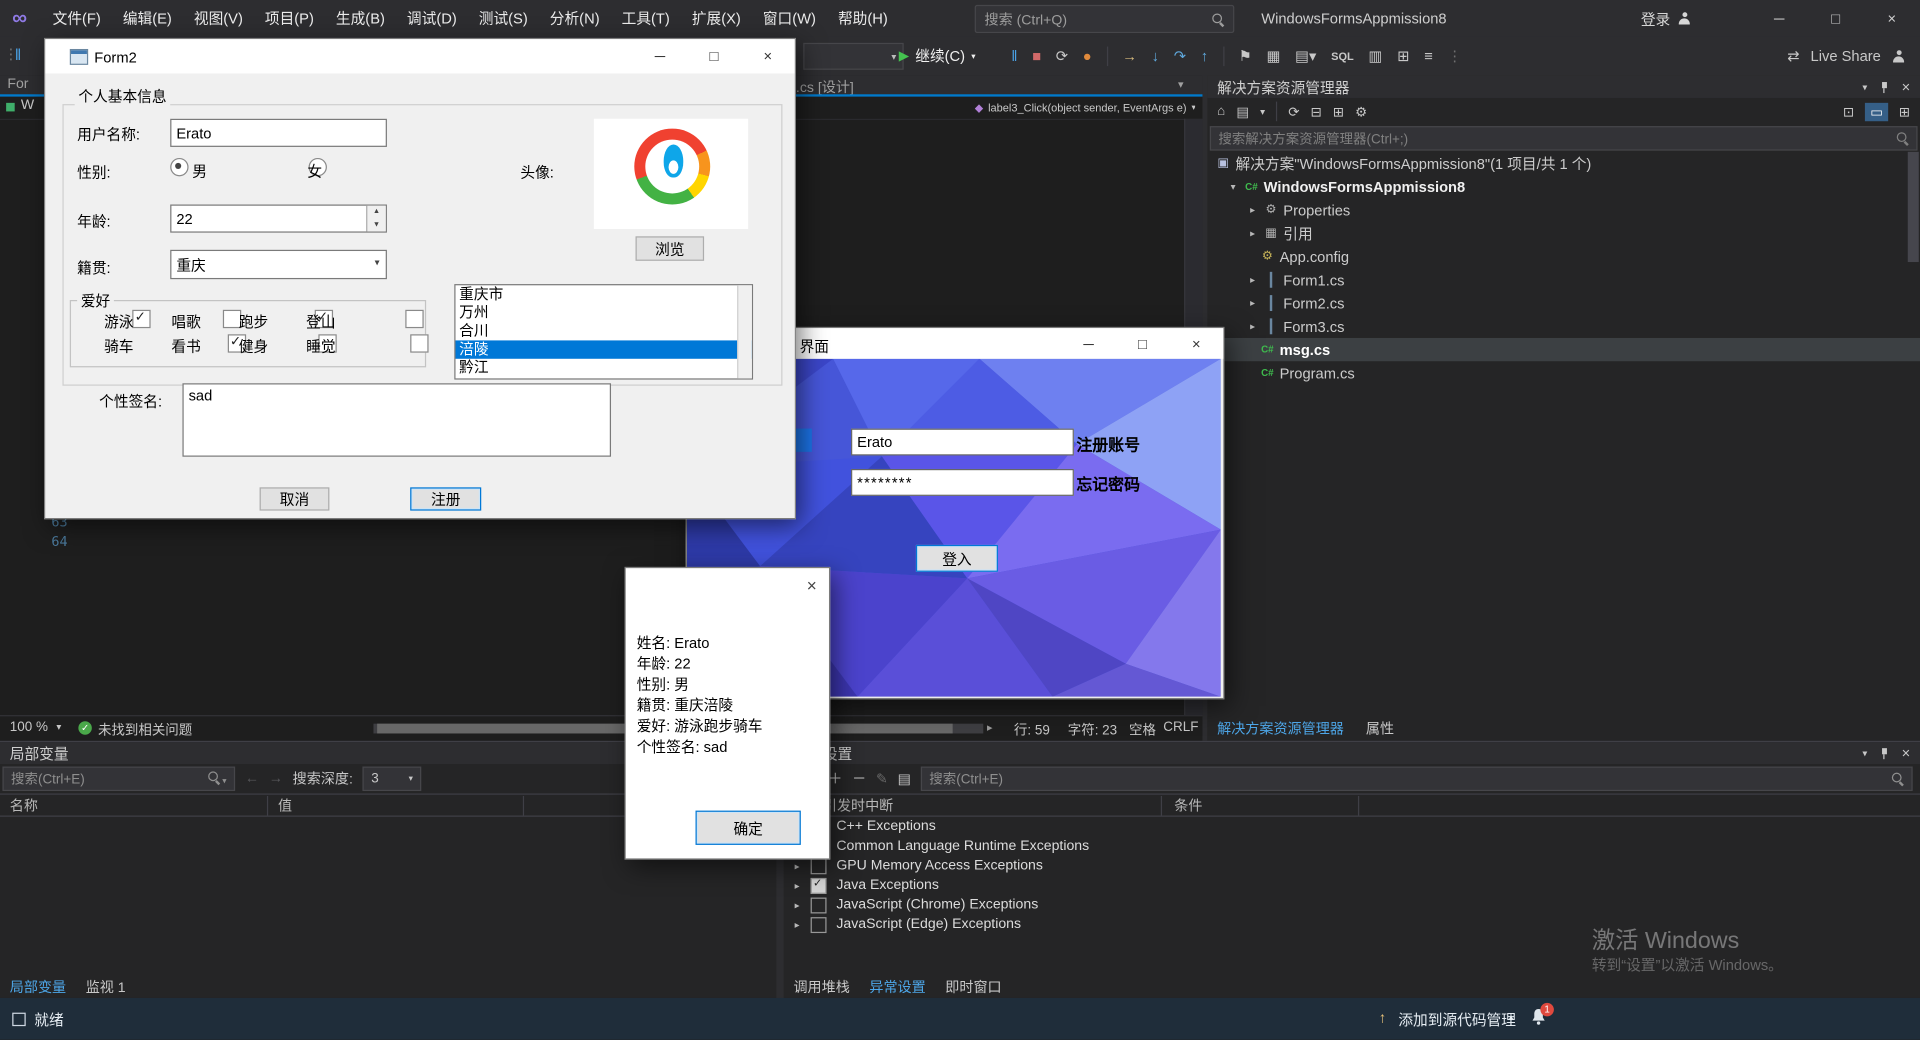 Image resolution: width=1920 pixels, height=1040 pixels. Describe the element at coordinates (392, 779) in the screenshot. I see `search-depth-dropdown: 3 ▾` at that location.